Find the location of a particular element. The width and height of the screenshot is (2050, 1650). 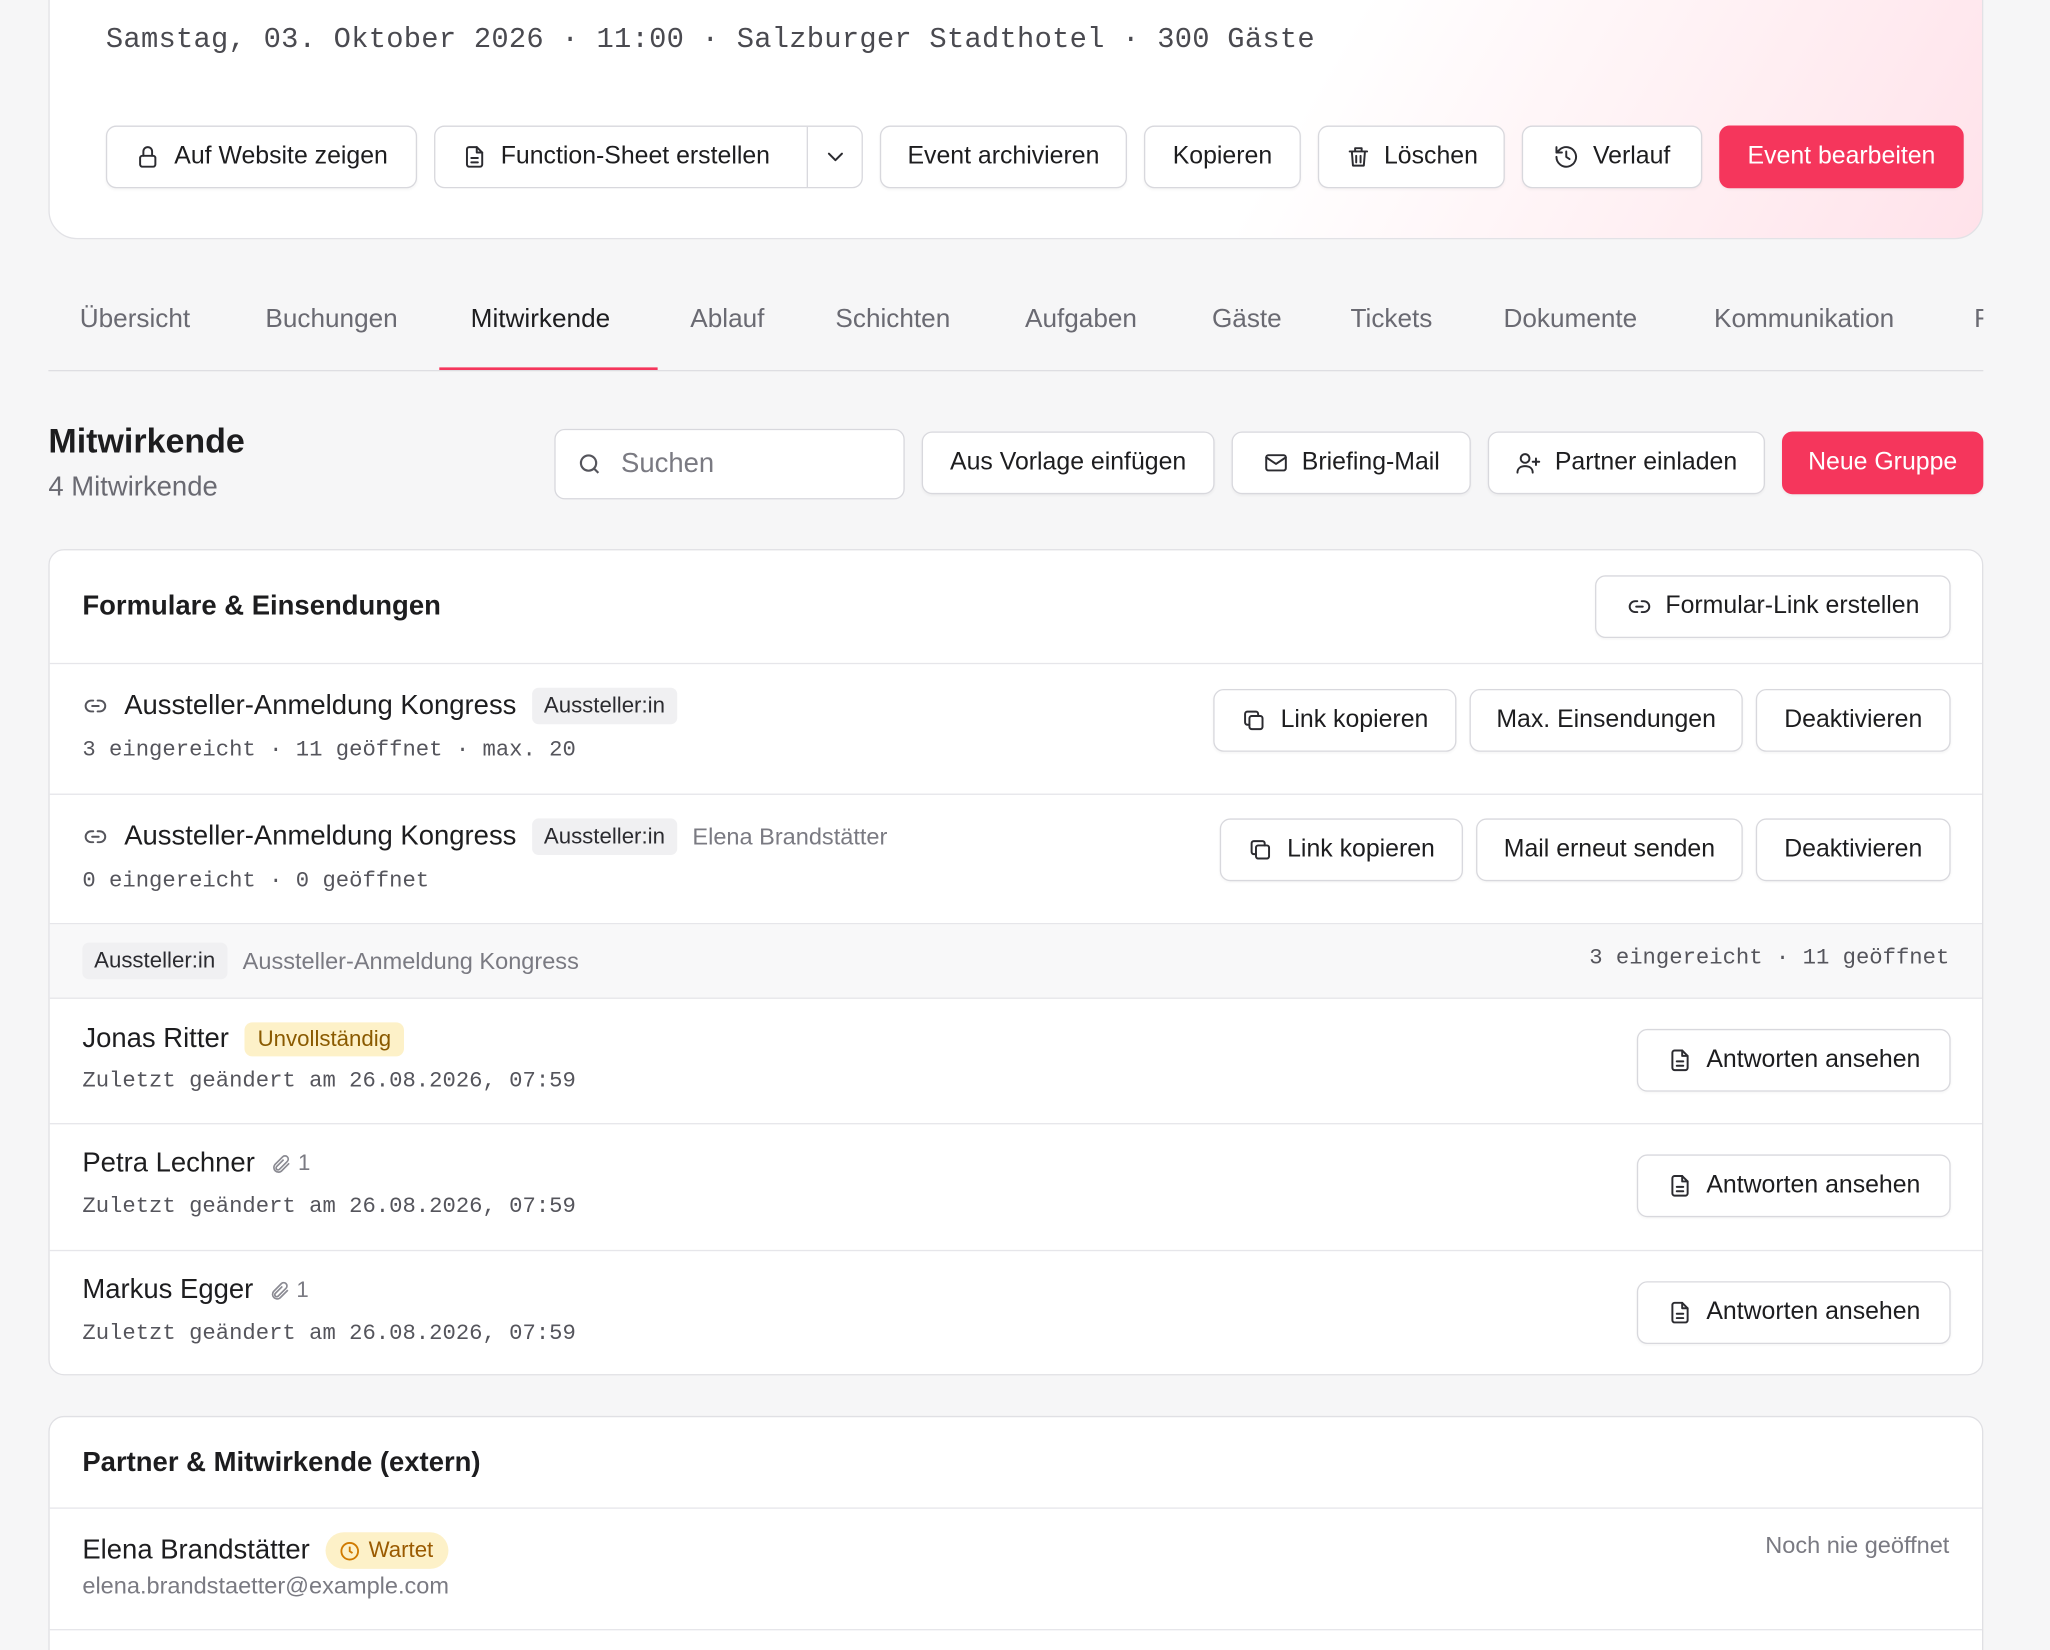

tab-gaeste: Gäste is located at coordinates (1247, 320).